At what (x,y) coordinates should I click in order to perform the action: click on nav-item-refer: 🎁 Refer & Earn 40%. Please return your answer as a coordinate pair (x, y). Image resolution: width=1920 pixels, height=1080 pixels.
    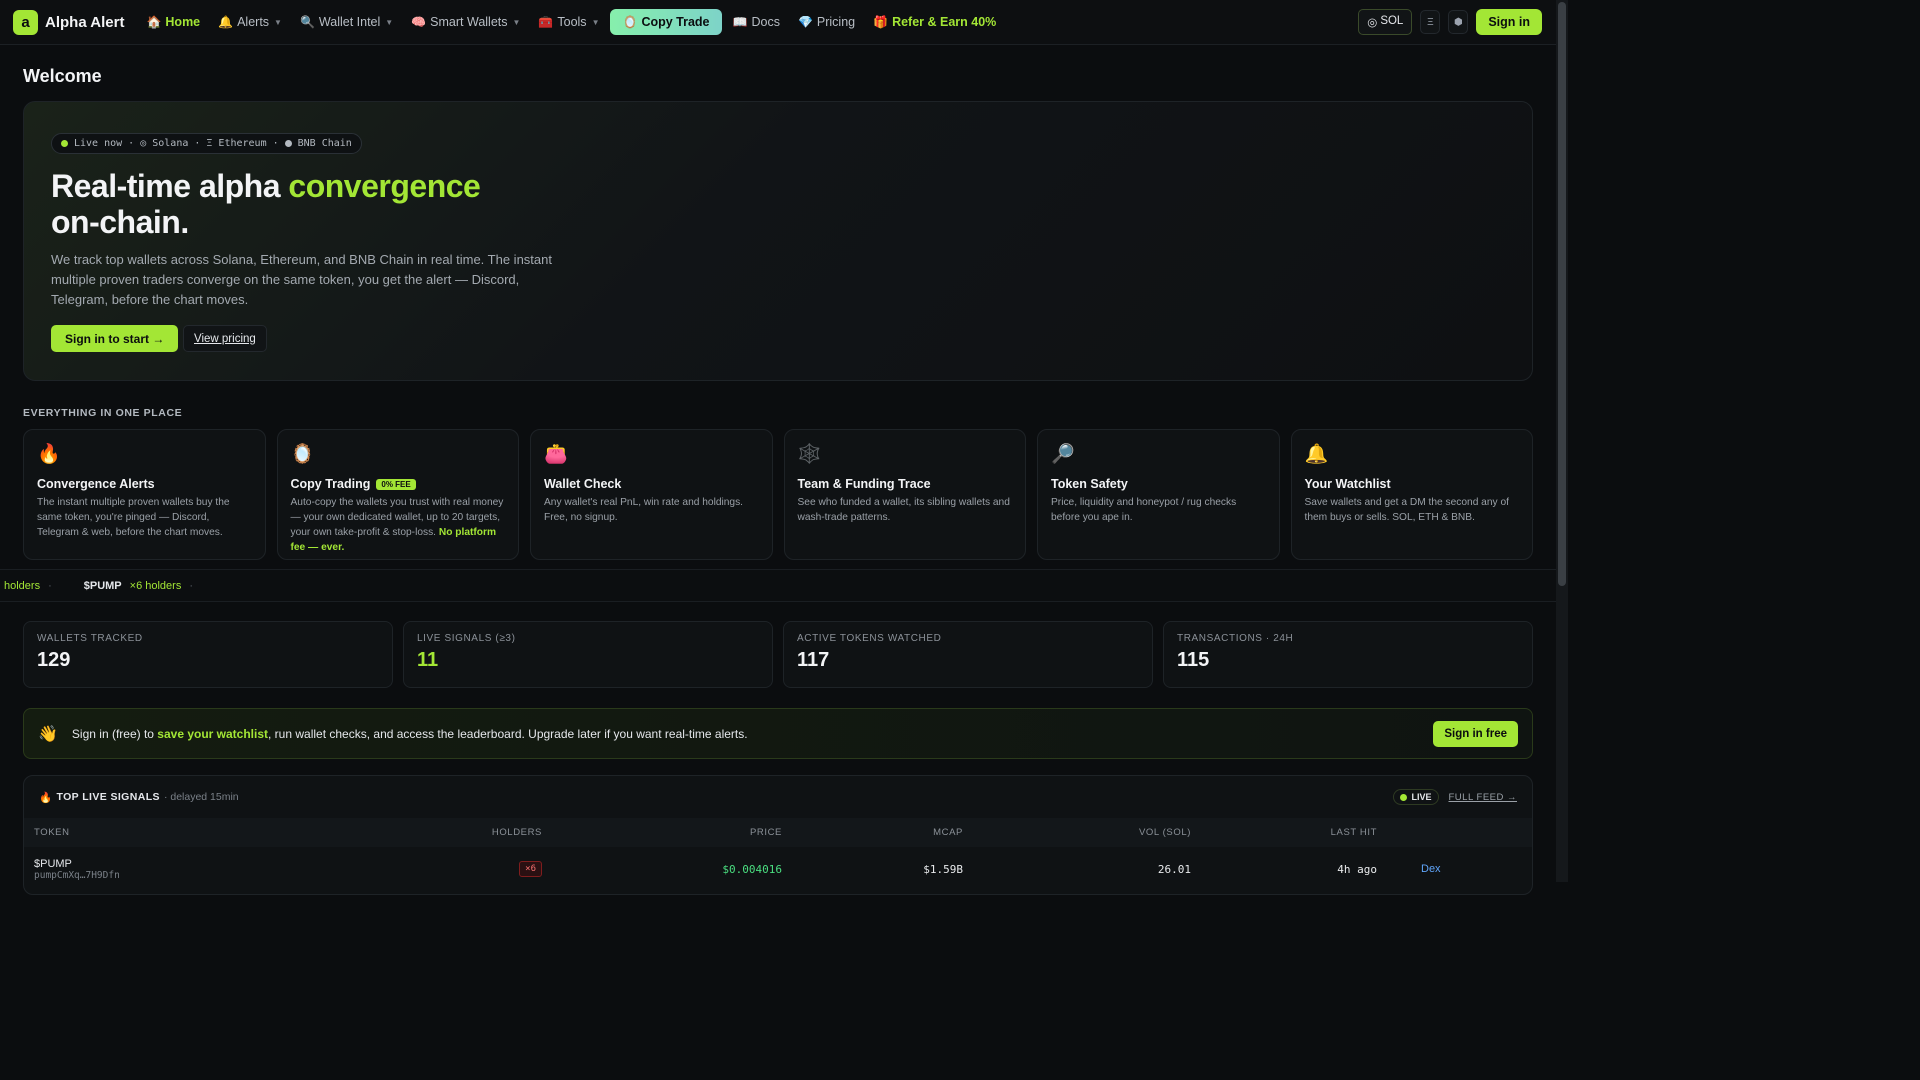
    Looking at the image, I should click on (934, 22).